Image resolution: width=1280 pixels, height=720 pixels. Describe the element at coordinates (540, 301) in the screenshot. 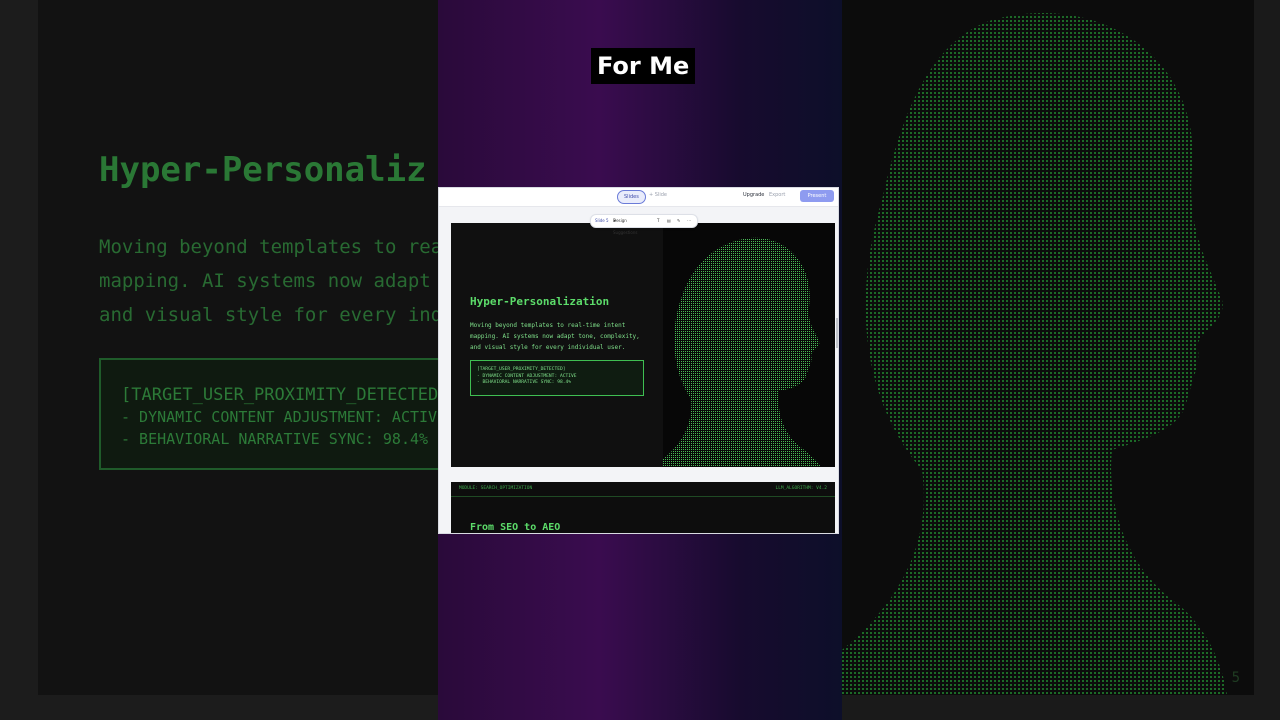

I see `slide-title: Hyper-Personalization` at that location.